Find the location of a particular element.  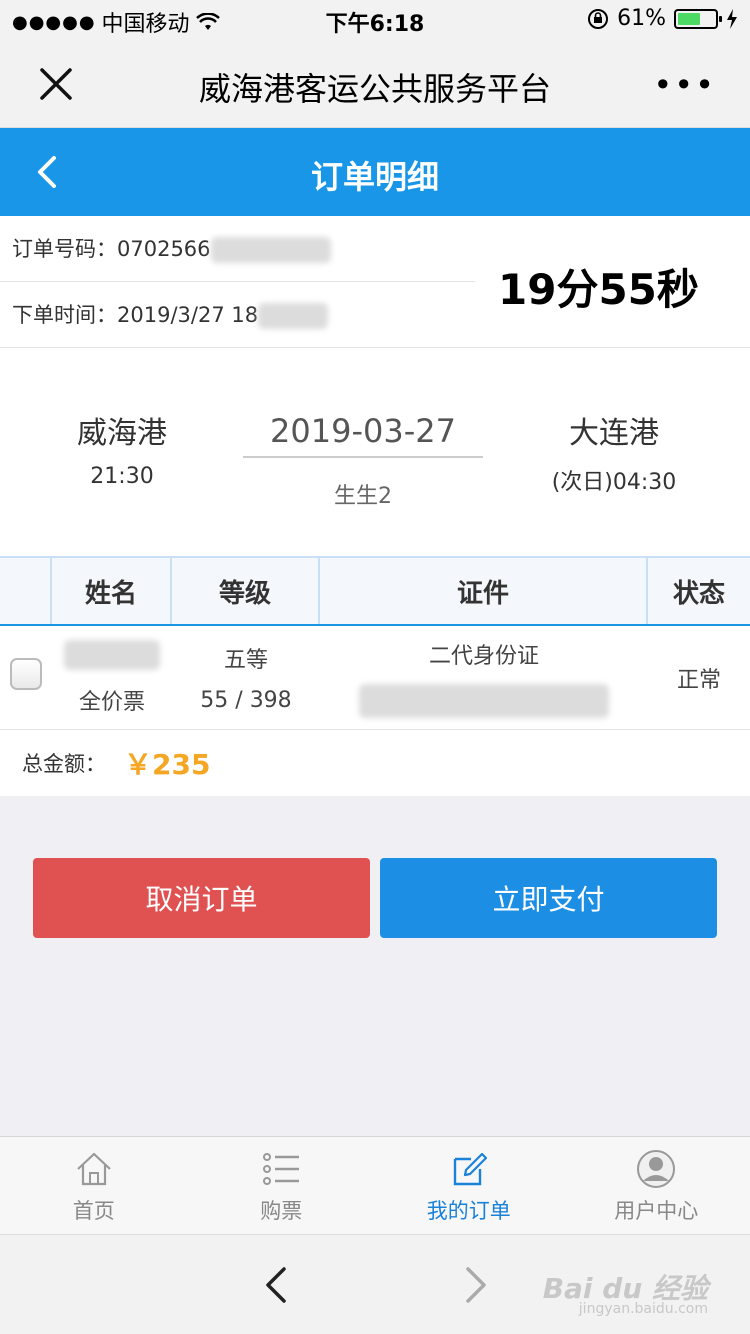

order-number-row: 订单号码：0702566 is located at coordinates (237, 249).